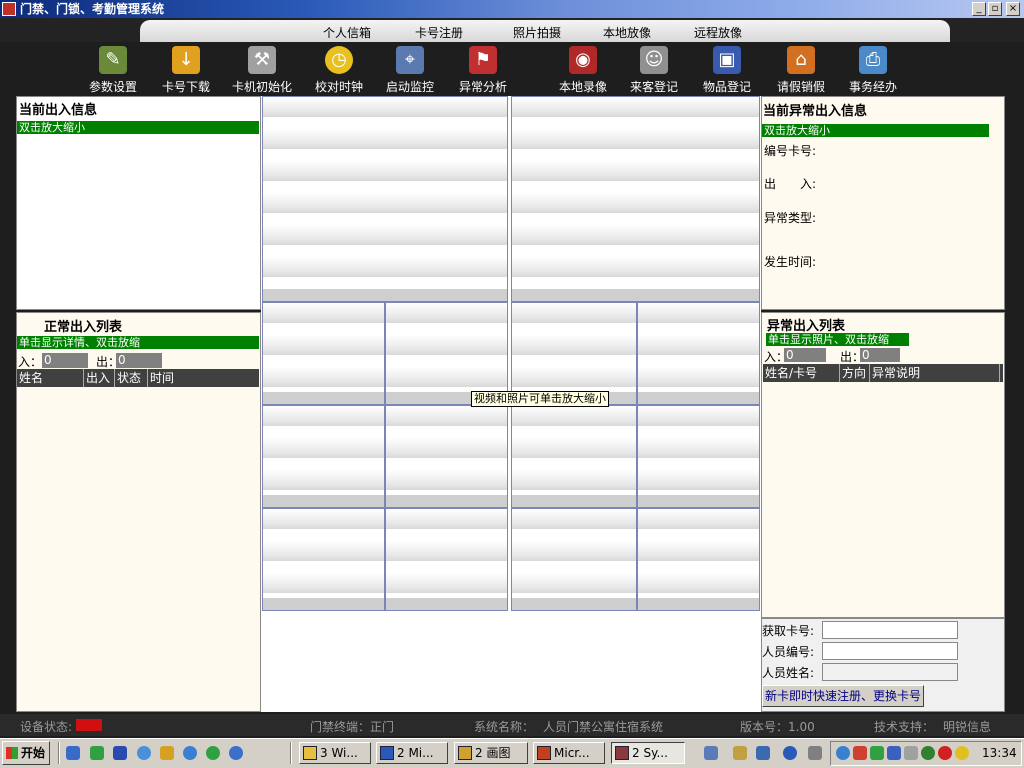 Image resolution: width=1024 pixels, height=768 pixels. What do you see at coordinates (763, 753) in the screenshot?
I see `tray-monitor-icon` at bounding box center [763, 753].